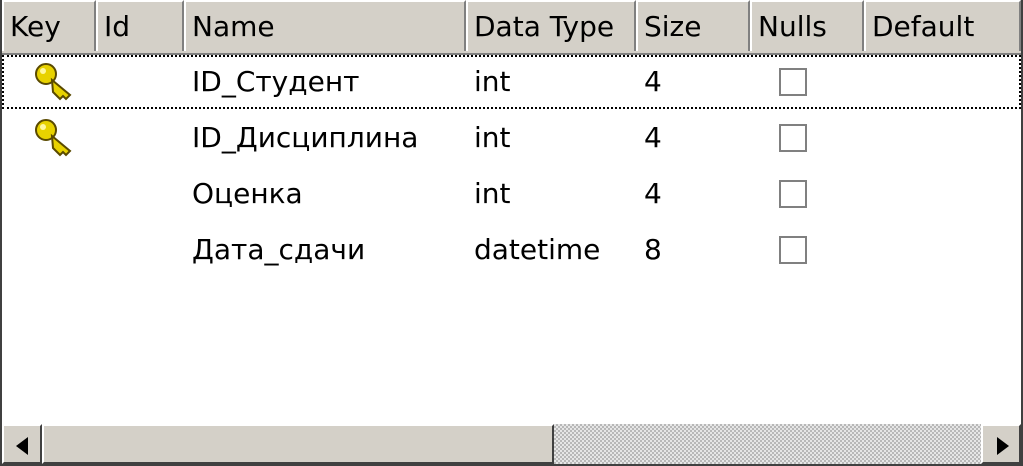 The width and height of the screenshot is (1023, 466). I want to click on horizontal-scrollbar, so click(511, 444).